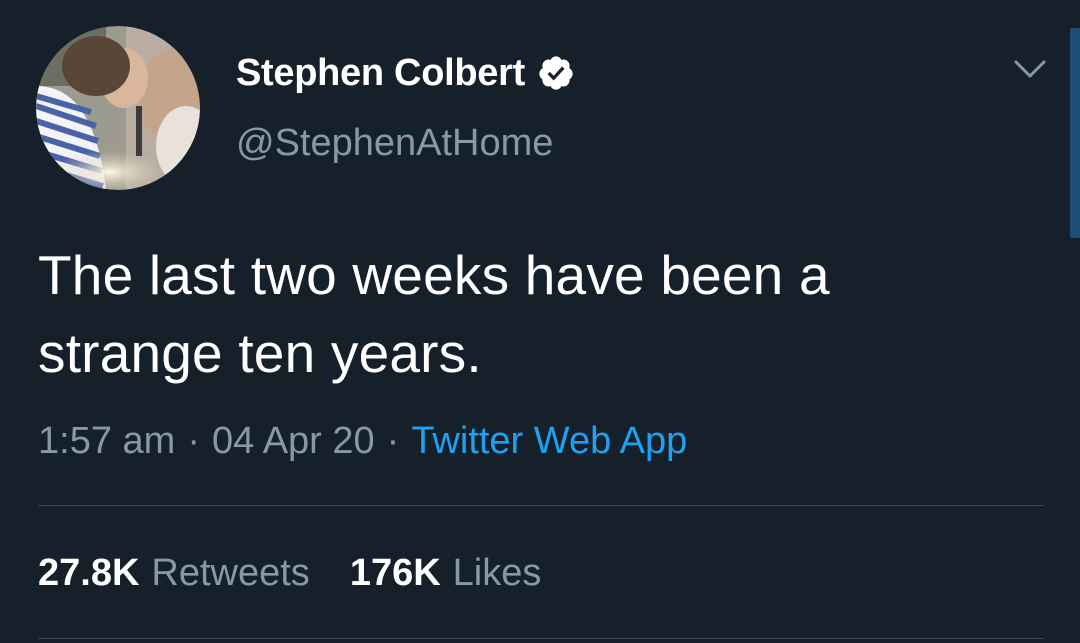 The image size is (1080, 643). I want to click on chevron-down-icon, so click(1030, 69).